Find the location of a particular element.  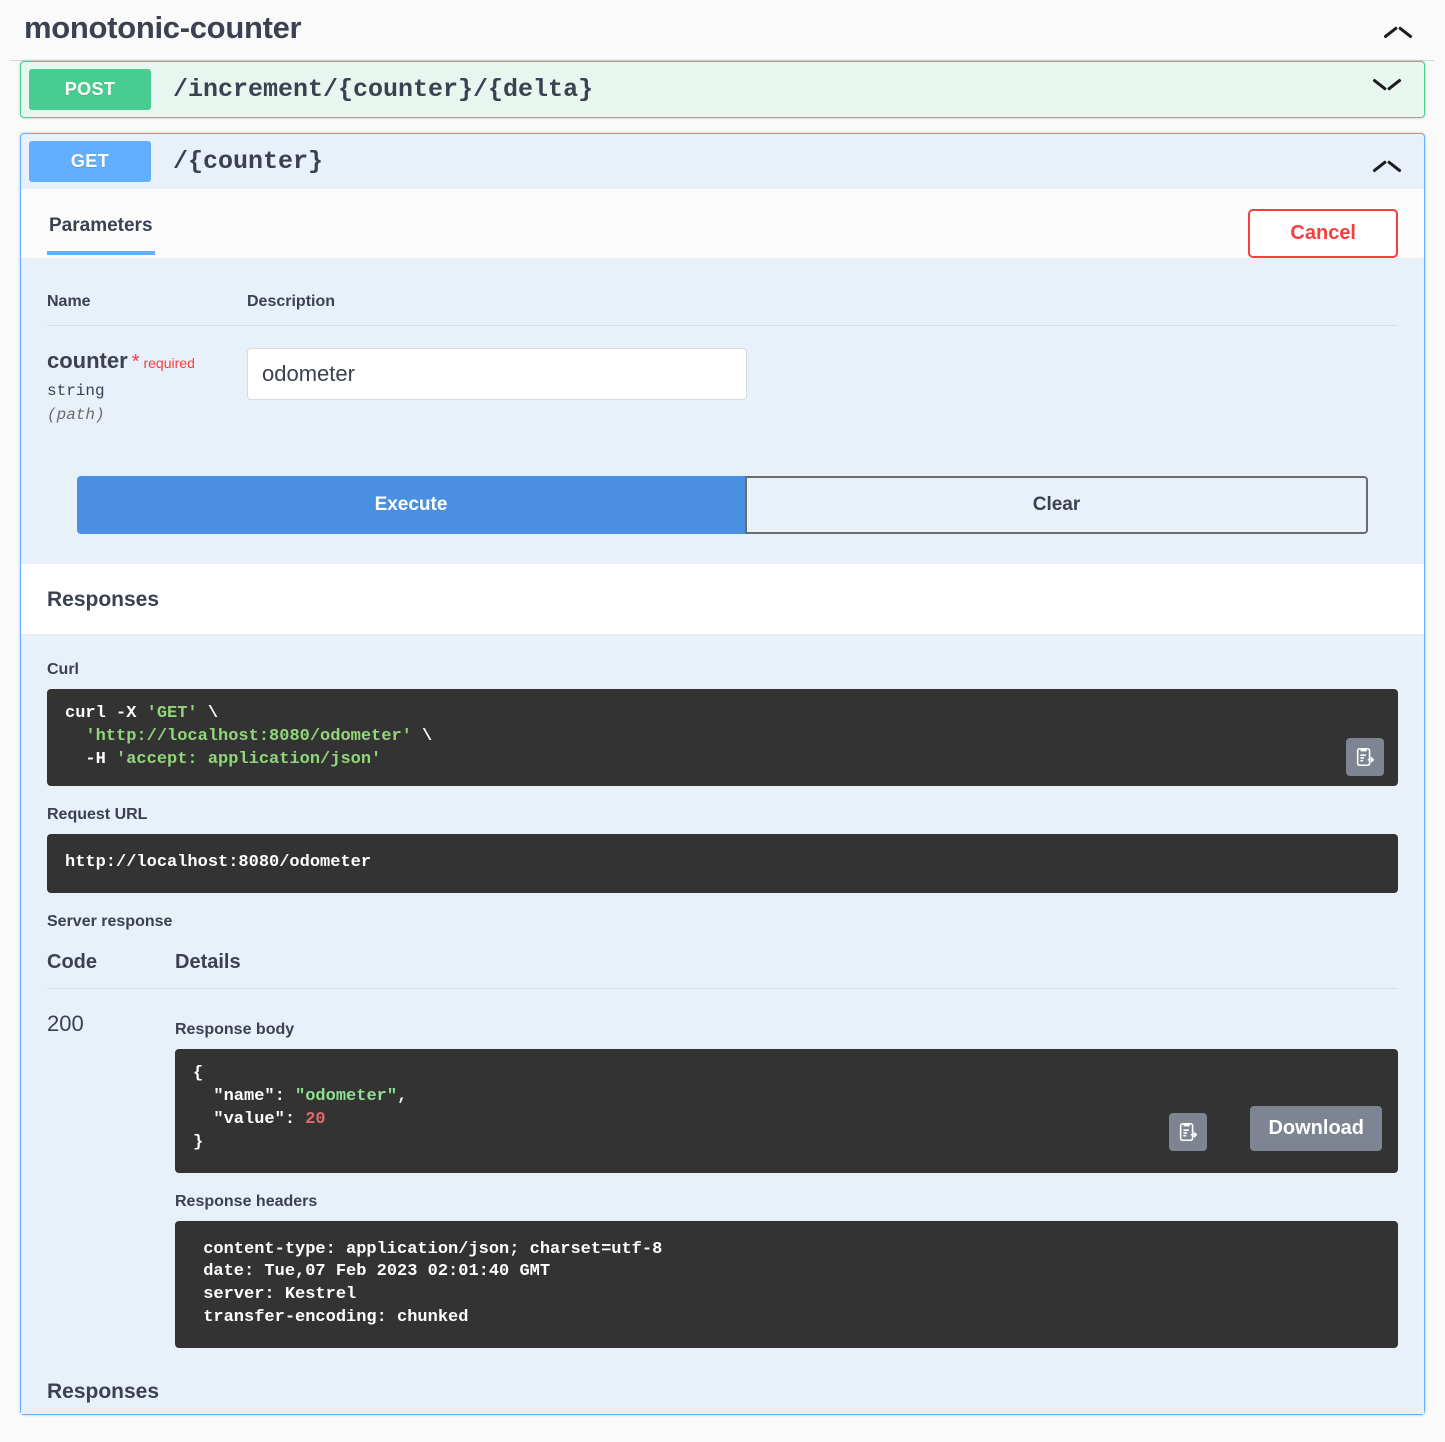

json-key-name: "name": is located at coordinates (244, 1096).